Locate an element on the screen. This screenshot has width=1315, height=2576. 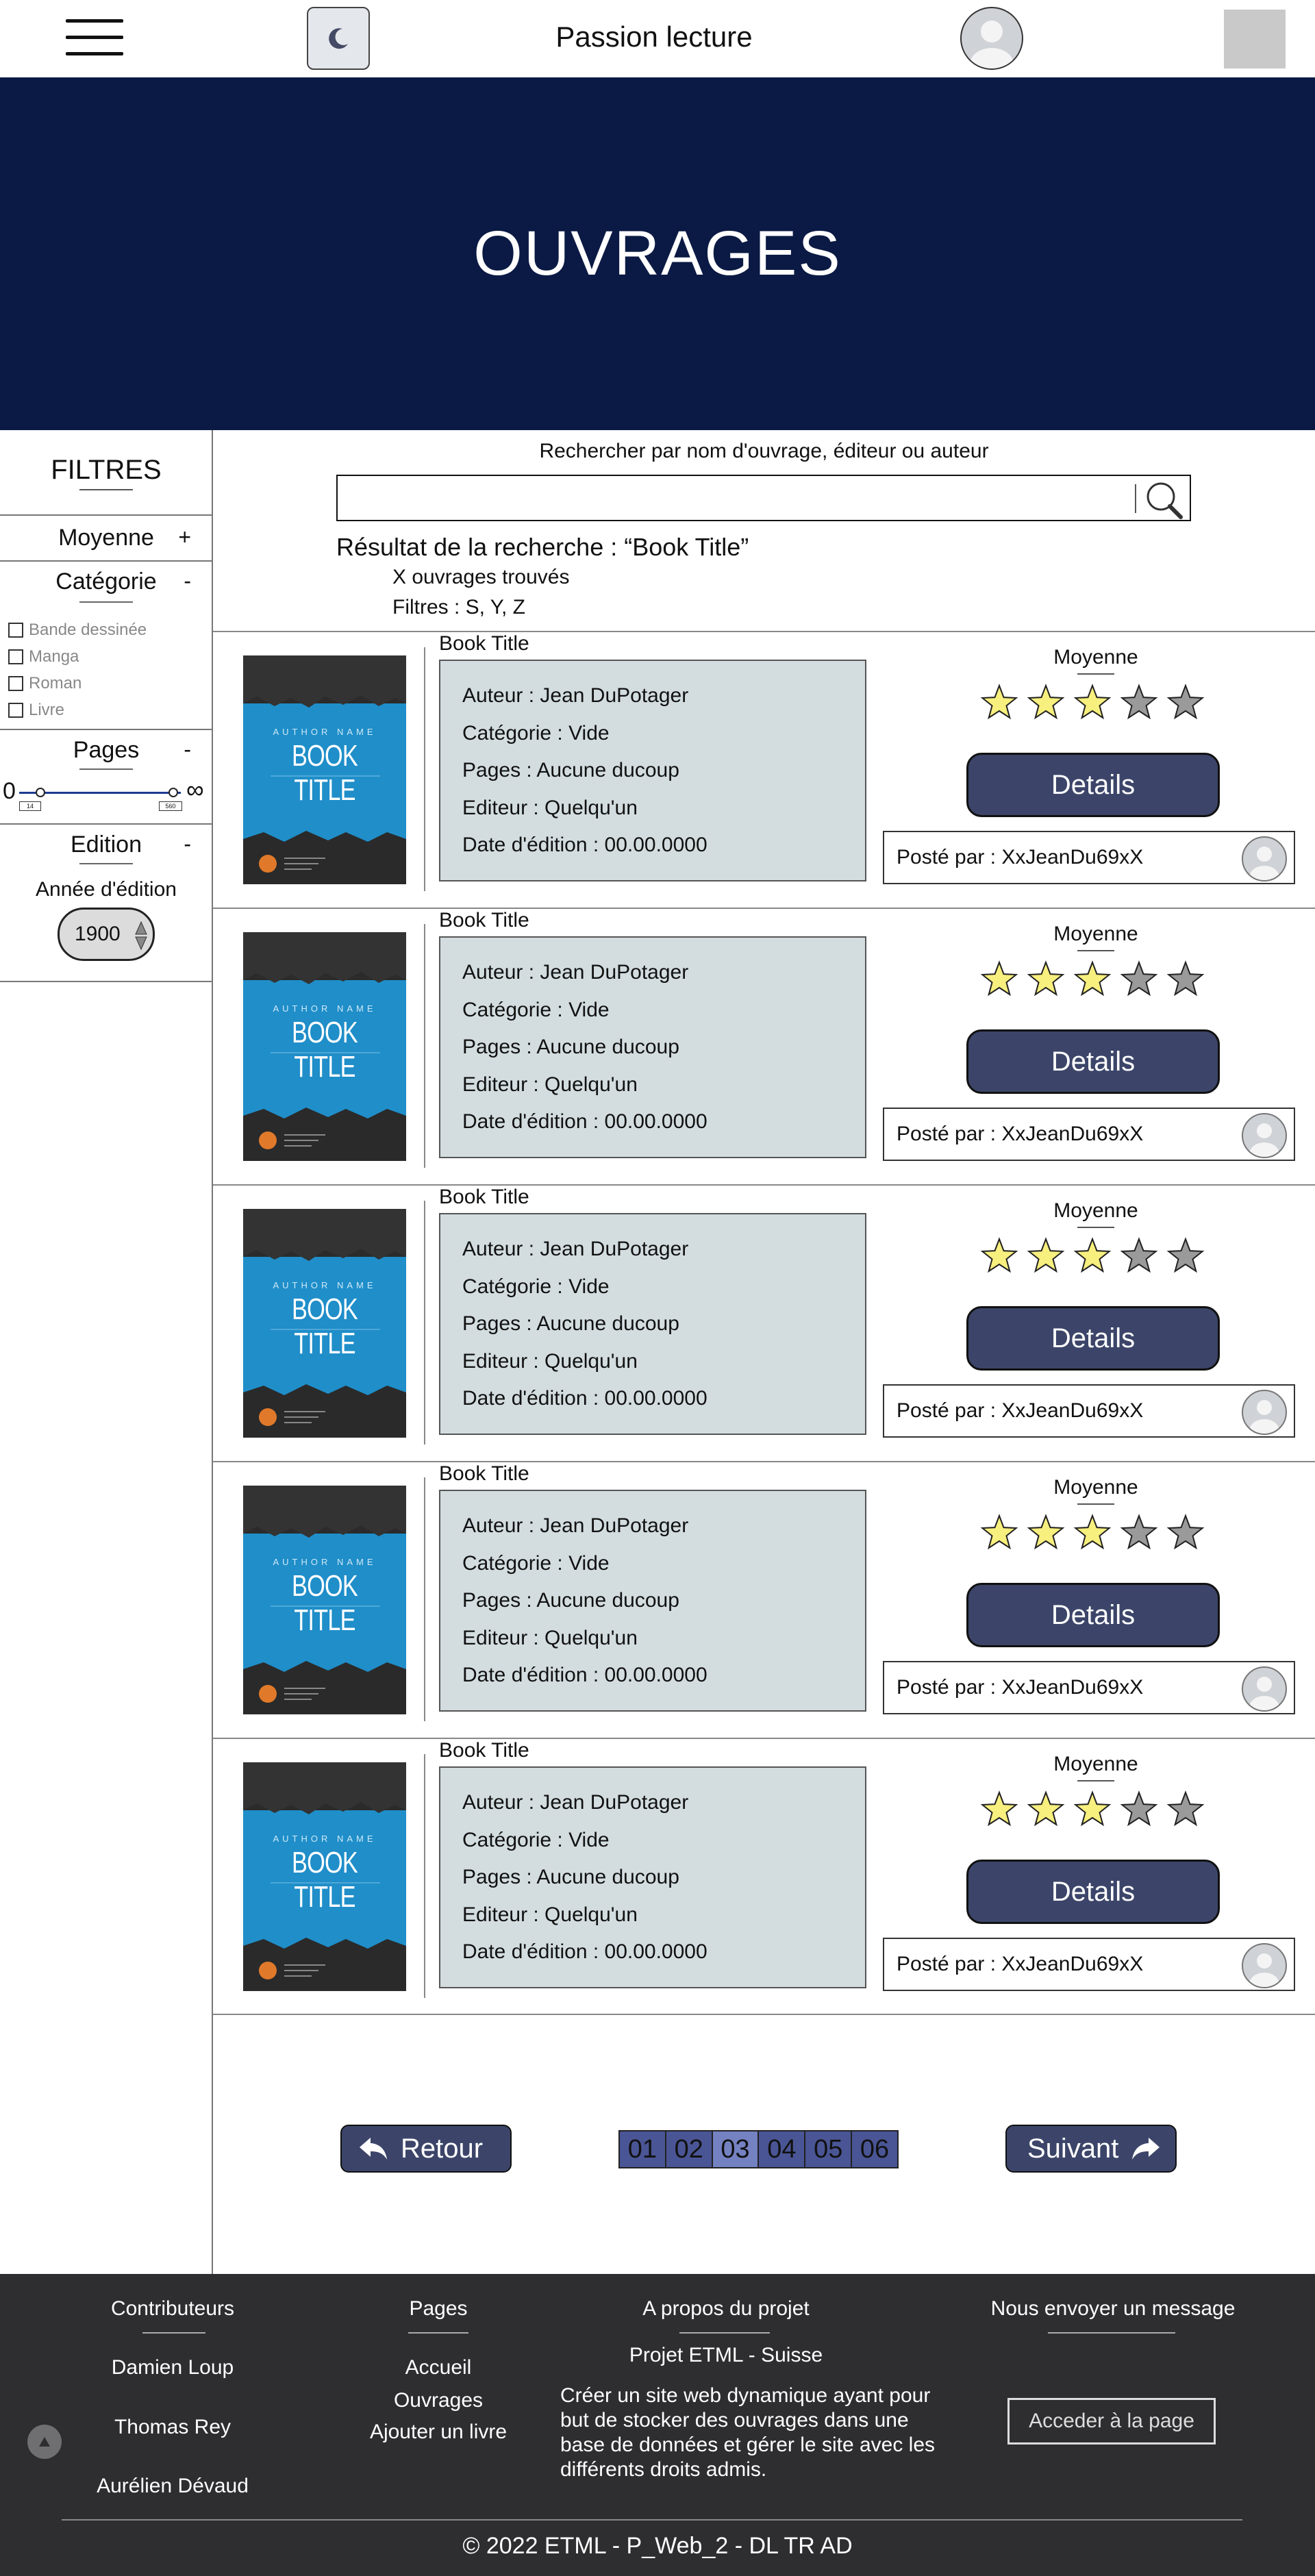
footer-about-subtitle: Projet ETML - Suisse is located at coordinates (726, 2355).